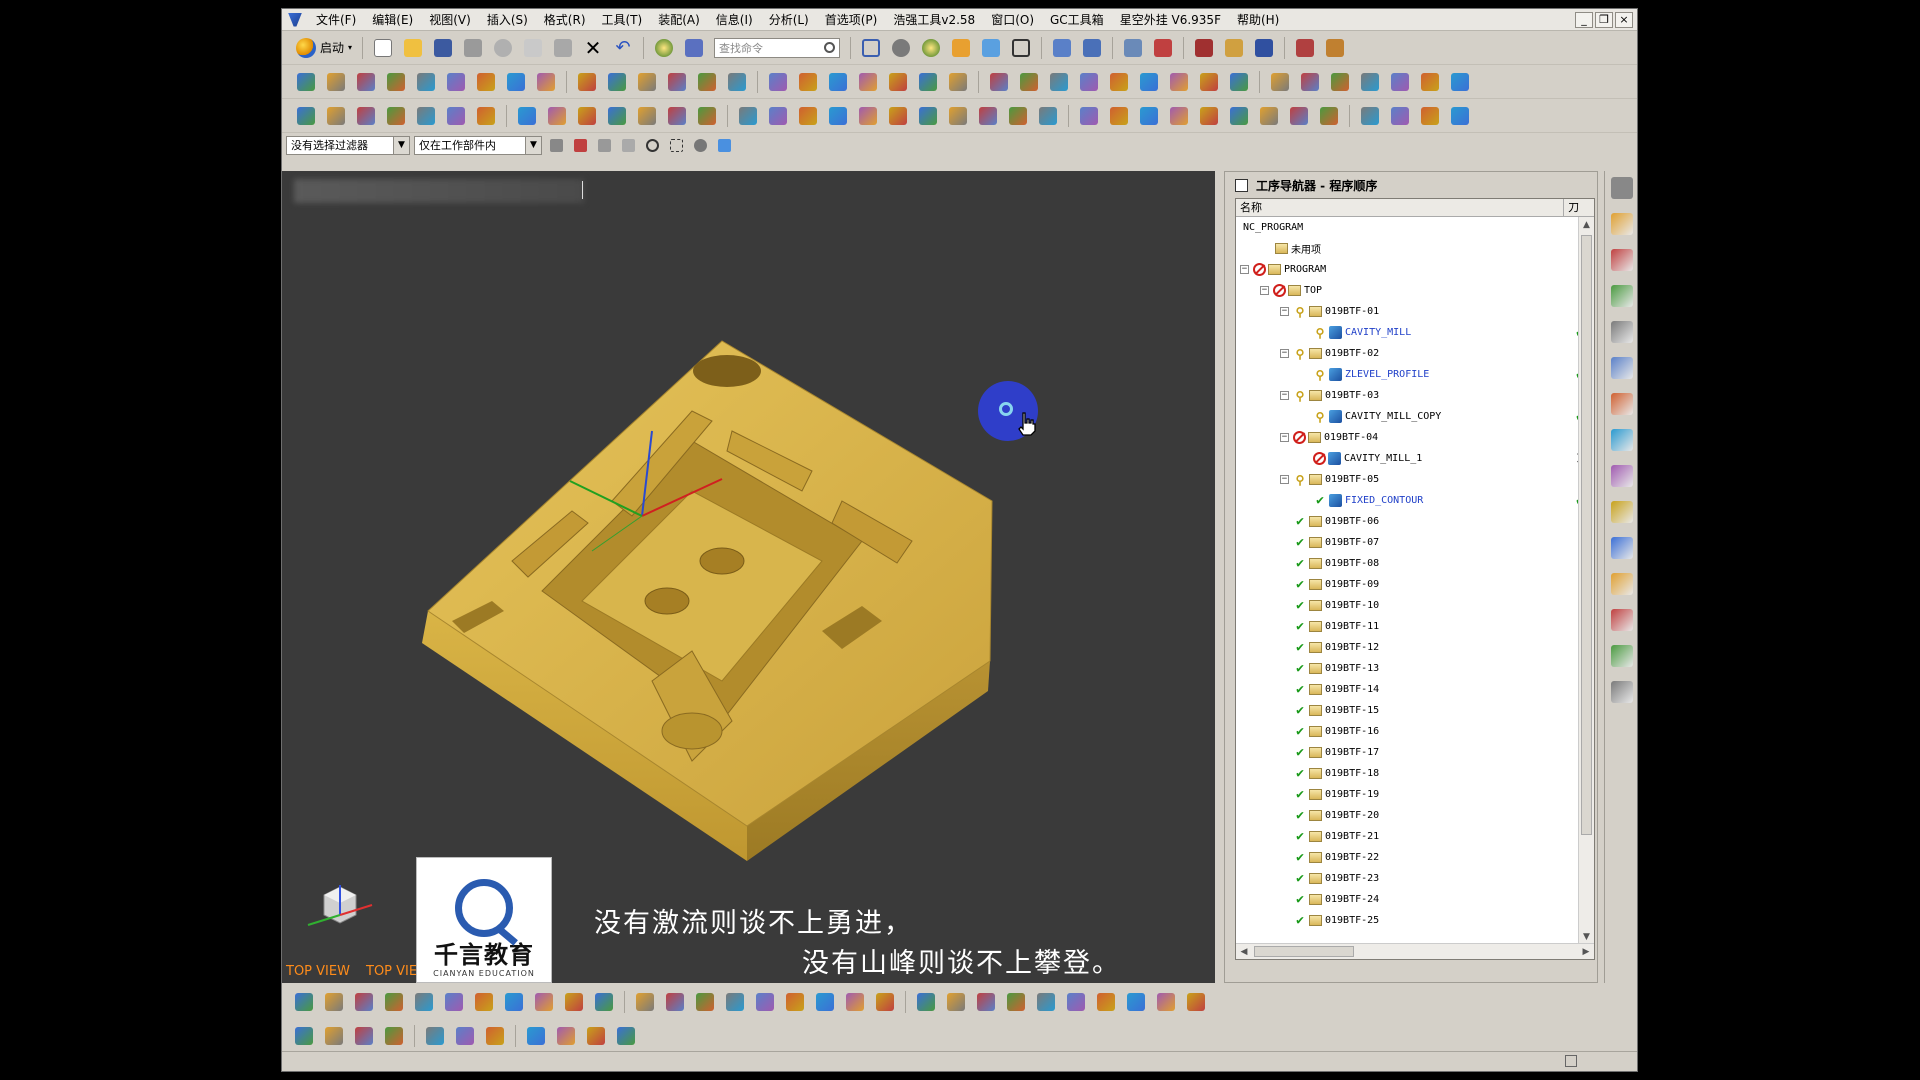 The image size is (1920, 1080). What do you see at coordinates (777, 47) in the screenshot?
I see `command-search-input: 查找命令` at bounding box center [777, 47].